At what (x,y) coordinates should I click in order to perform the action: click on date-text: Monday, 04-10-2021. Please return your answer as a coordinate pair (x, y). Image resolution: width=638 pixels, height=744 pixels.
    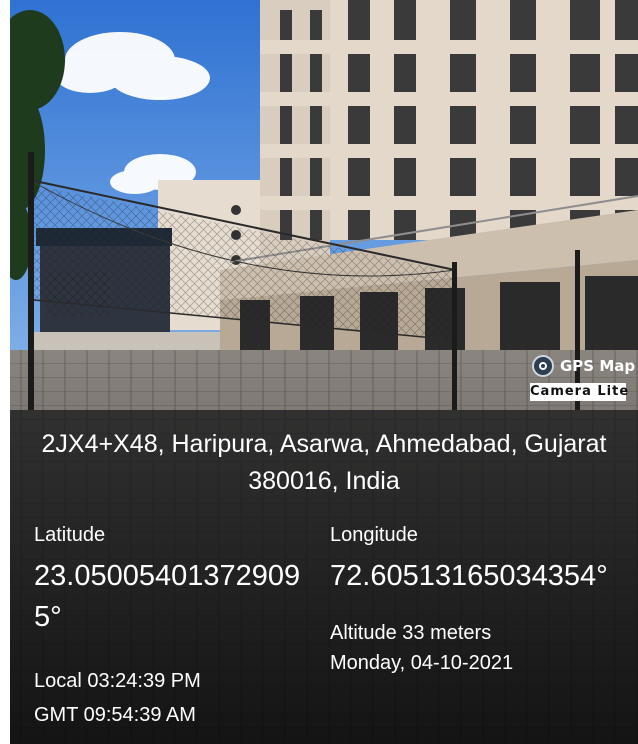
    Looking at the image, I should click on (422, 663).